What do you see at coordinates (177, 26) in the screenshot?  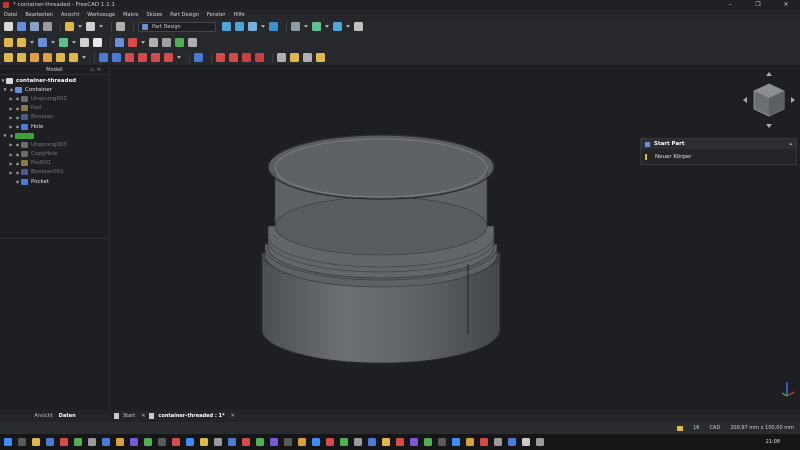 I see `workbench-selector: Part Design` at bounding box center [177, 26].